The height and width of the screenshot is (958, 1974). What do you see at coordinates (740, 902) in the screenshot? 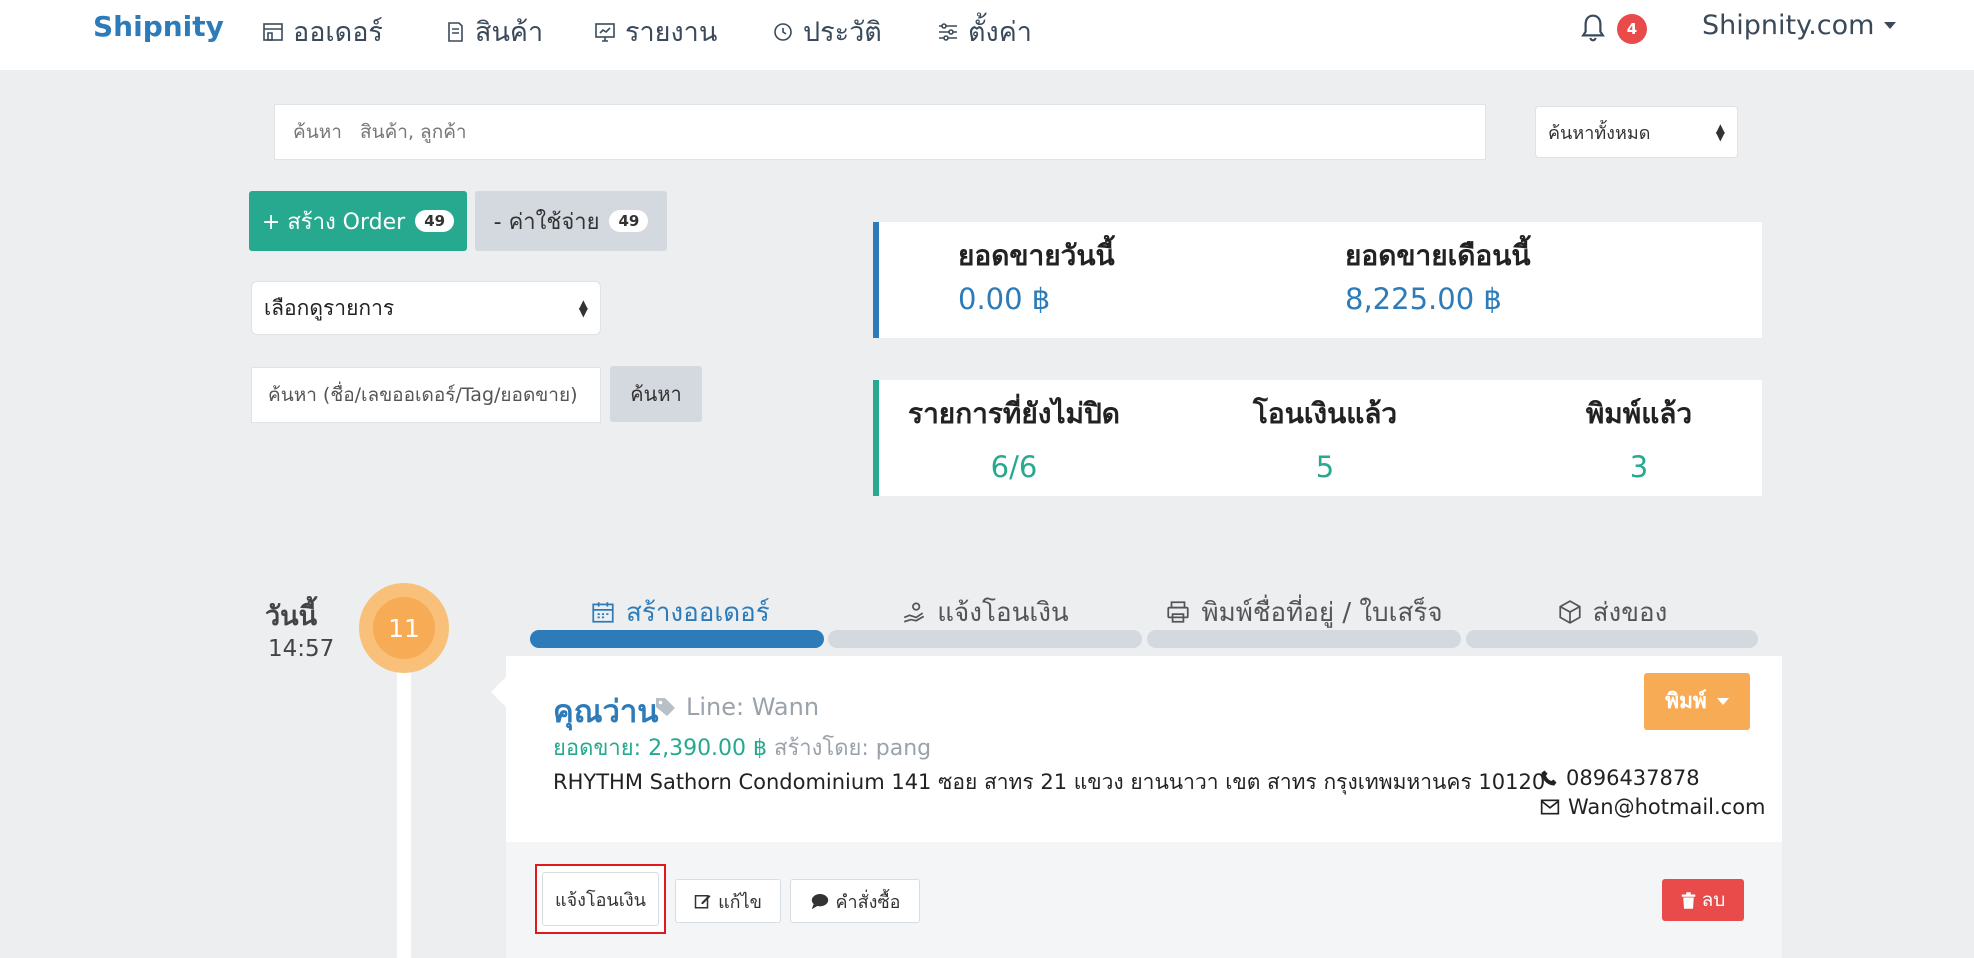
I see `edit-button-label: แก้ไข` at bounding box center [740, 902].